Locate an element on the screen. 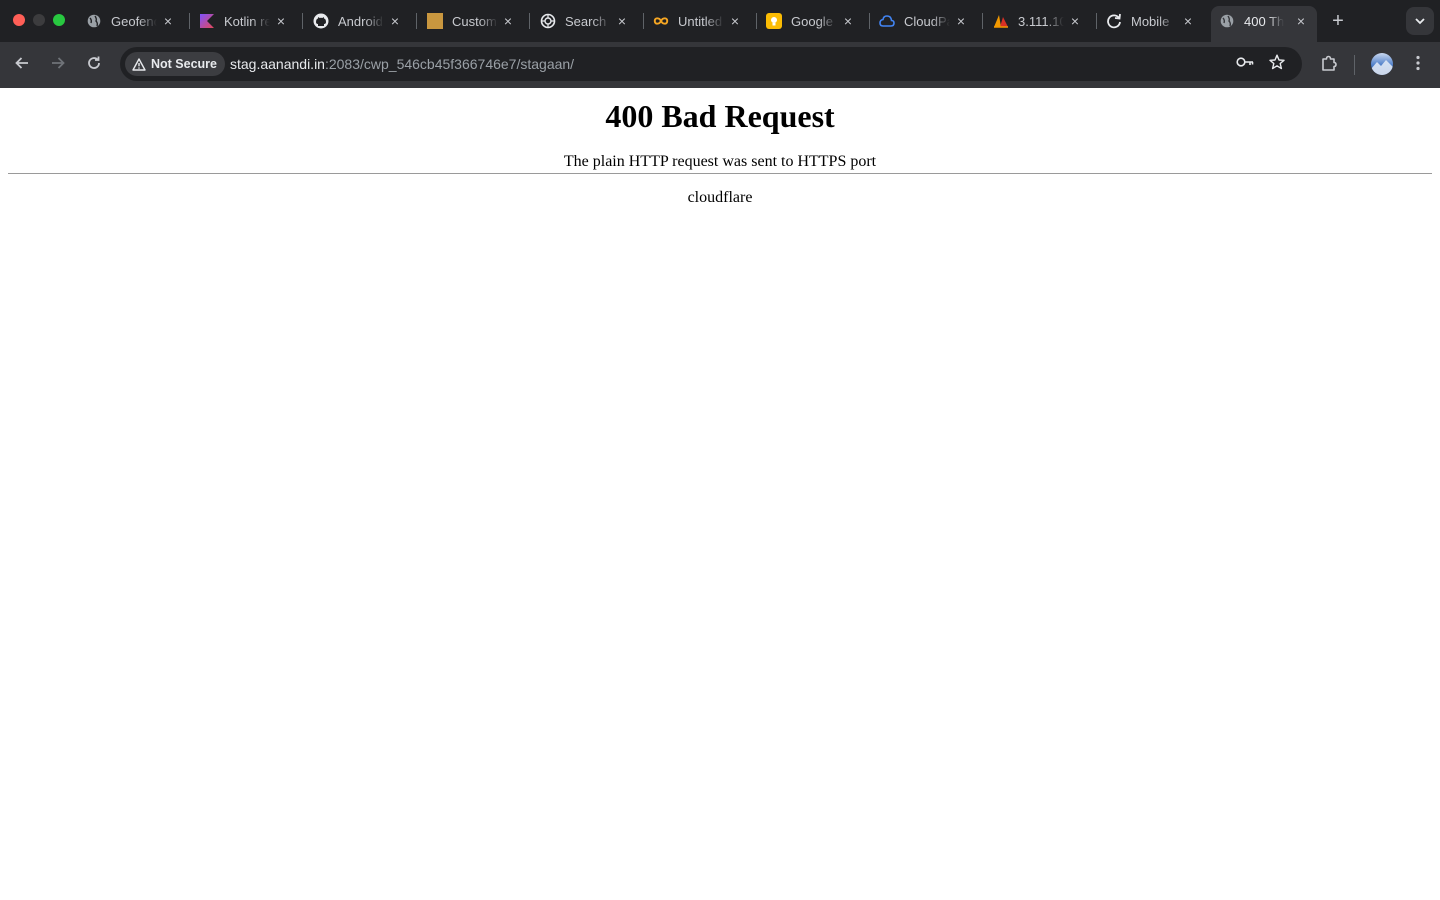 Image resolution: width=1440 pixels, height=900 pixels. tab-google: Google × is located at coordinates (811, 21).